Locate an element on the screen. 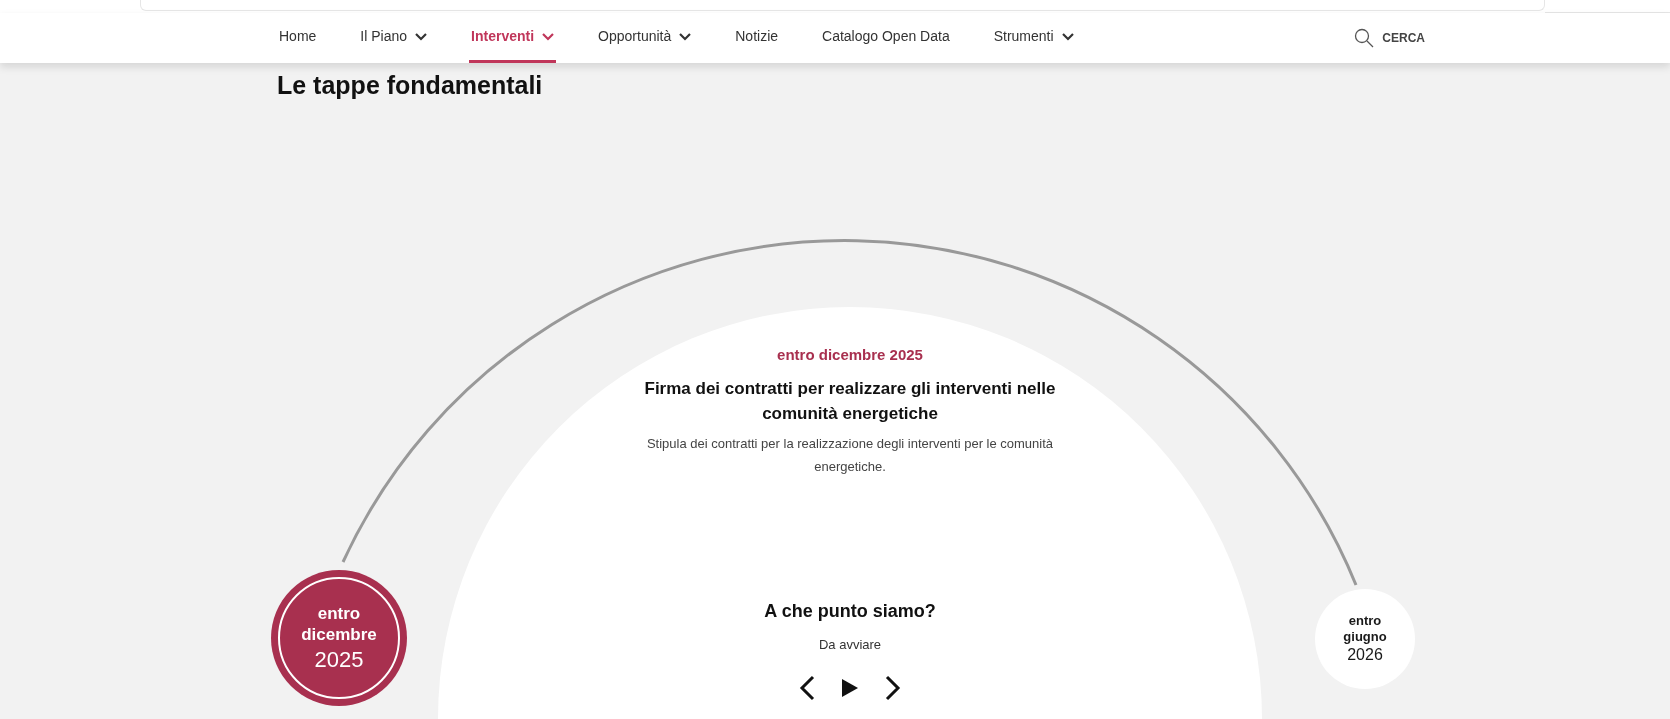  chevron-right-icon is located at coordinates (893, 687).